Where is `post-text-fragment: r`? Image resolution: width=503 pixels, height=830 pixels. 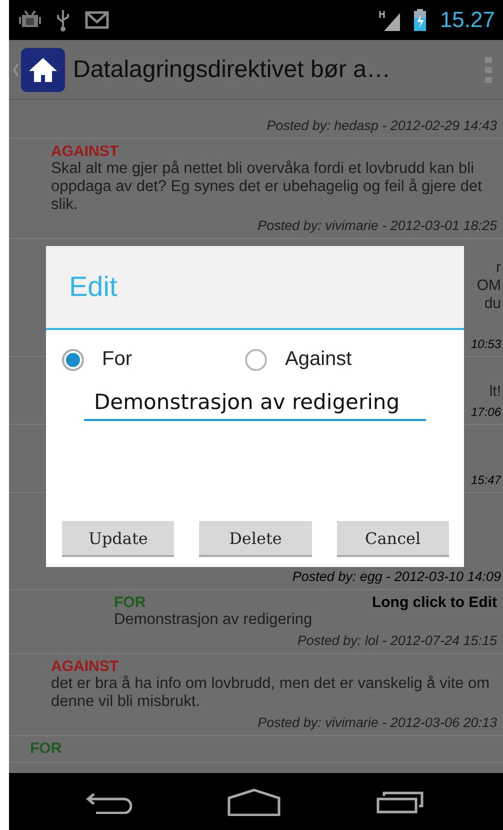 post-text-fragment: r is located at coordinates (498, 268).